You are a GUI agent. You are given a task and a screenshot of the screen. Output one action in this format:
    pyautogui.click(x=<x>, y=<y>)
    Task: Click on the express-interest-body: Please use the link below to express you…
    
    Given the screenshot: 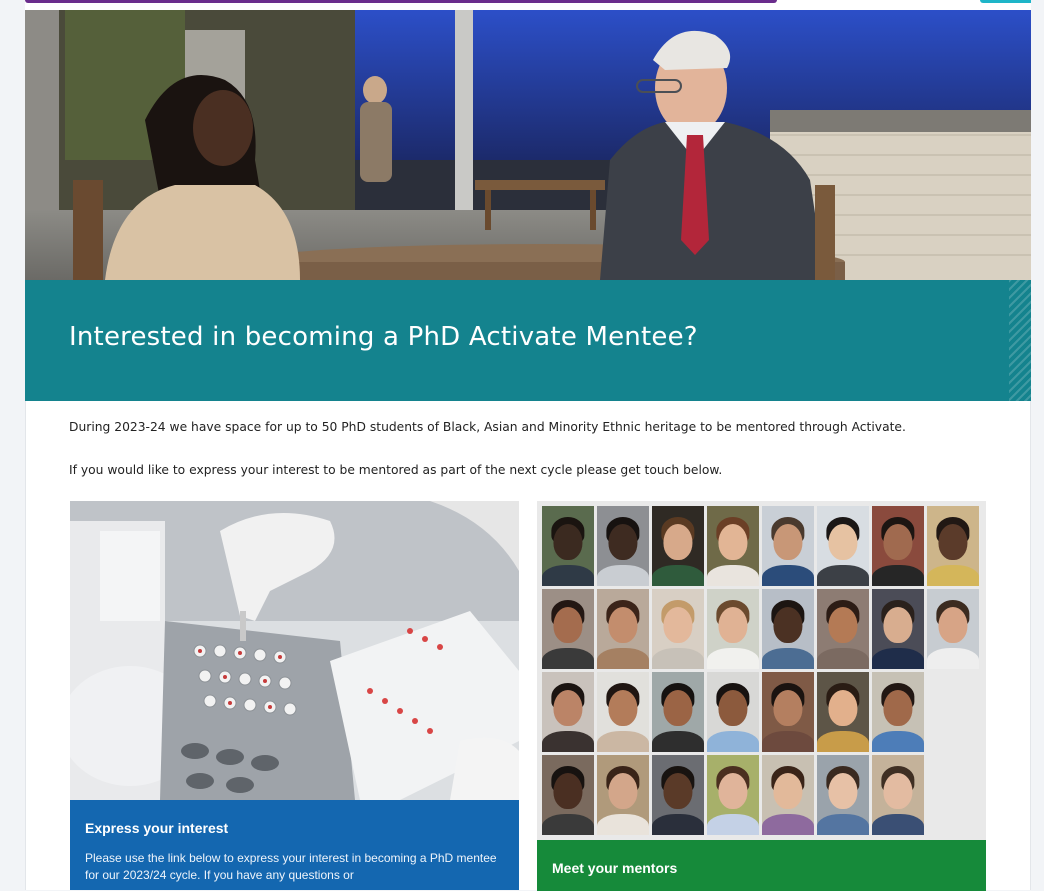 What is the action you would take?
    pyautogui.click(x=291, y=866)
    